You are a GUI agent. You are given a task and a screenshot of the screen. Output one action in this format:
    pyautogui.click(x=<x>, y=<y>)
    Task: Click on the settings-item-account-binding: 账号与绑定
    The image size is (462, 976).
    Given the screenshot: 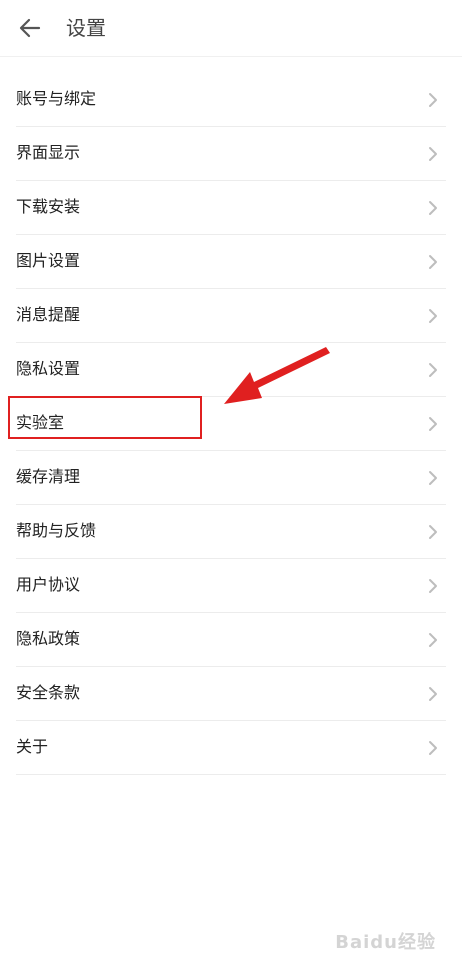 What is the action you would take?
    pyautogui.click(x=231, y=100)
    